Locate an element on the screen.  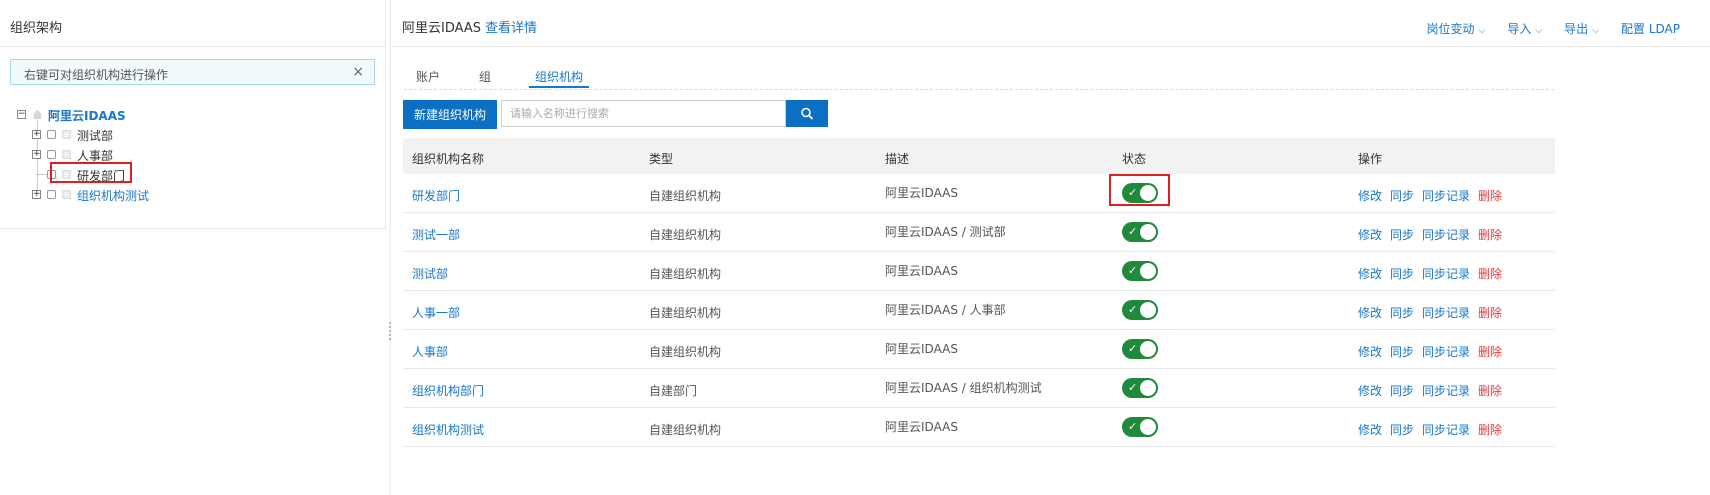
app-title: 阿里云IDAAS is located at coordinates (442, 28).